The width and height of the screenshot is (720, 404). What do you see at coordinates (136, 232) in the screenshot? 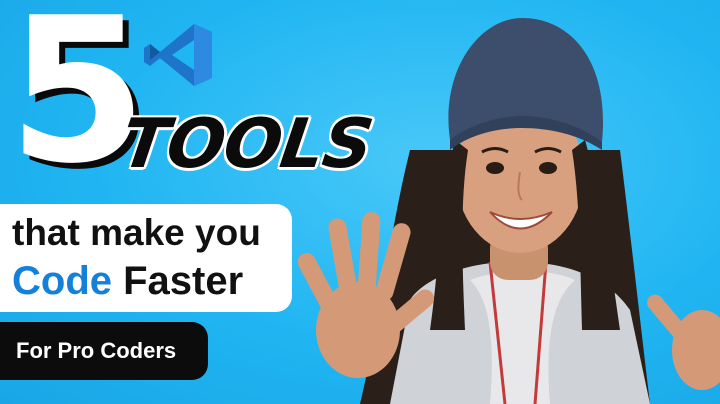
I see `tagline-line1: that make you` at bounding box center [136, 232].